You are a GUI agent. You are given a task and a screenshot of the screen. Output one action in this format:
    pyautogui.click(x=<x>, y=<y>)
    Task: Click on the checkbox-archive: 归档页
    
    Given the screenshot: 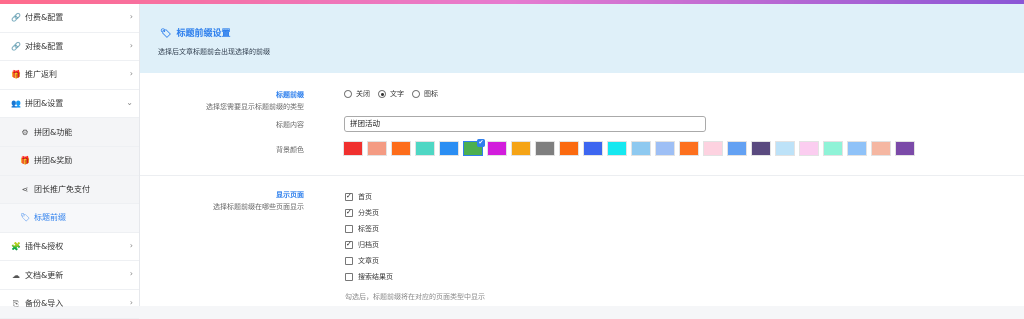 What is the action you would take?
    pyautogui.click(x=362, y=245)
    